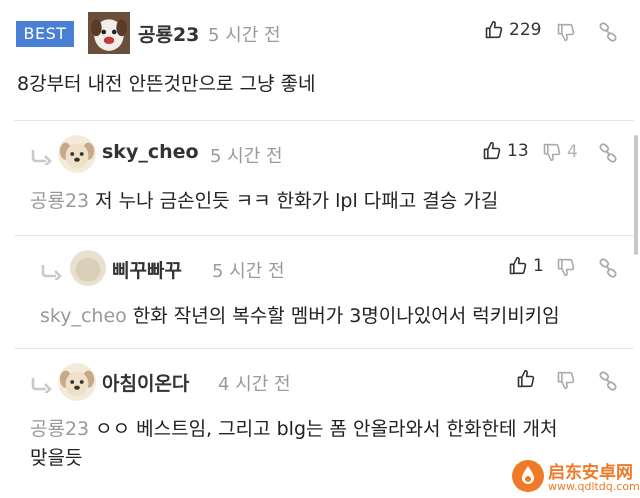  What do you see at coordinates (326, 429) in the screenshot?
I see `comment-body-line1: ㅇㅇ 베스트임, 그리고 blg는 폼 안올라와서 한화한테 개처` at bounding box center [326, 429].